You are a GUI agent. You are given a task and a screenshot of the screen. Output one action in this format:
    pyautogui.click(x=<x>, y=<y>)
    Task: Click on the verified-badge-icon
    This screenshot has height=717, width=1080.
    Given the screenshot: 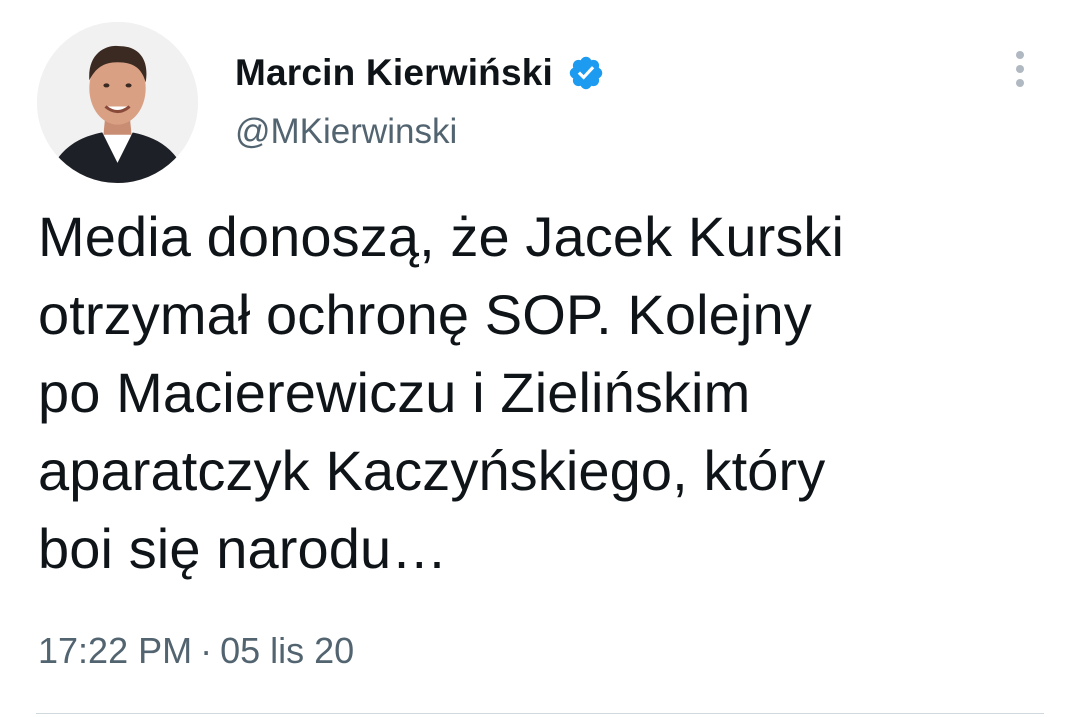 What is the action you would take?
    pyautogui.click(x=586, y=73)
    